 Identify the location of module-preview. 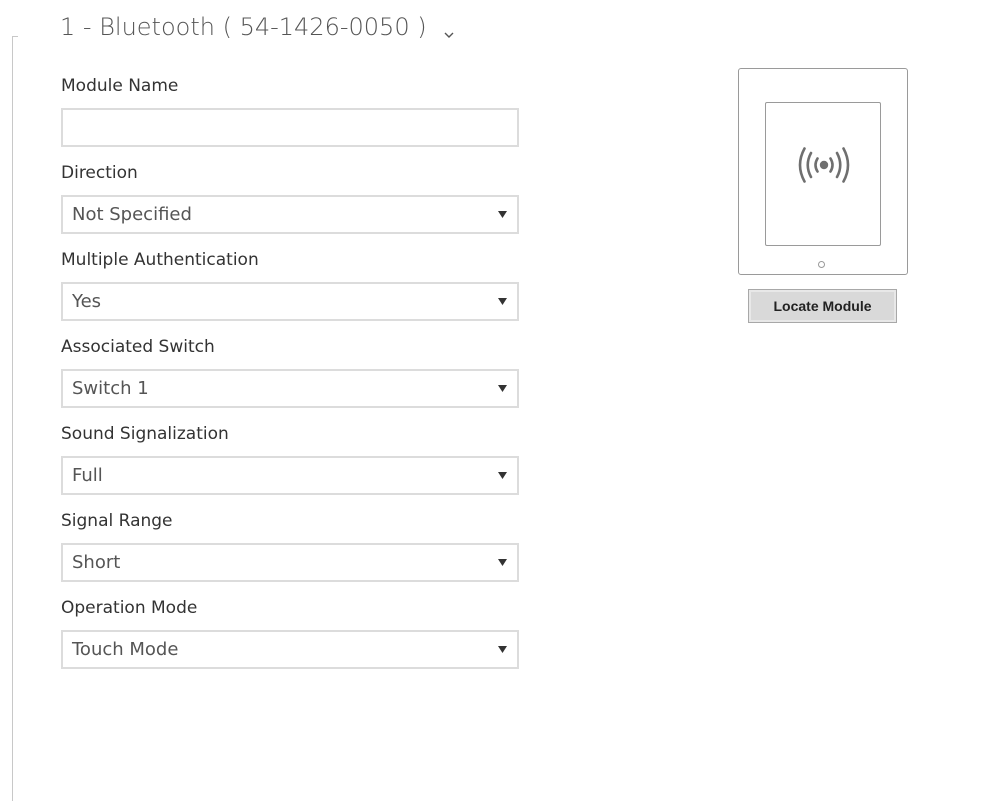
(823, 171).